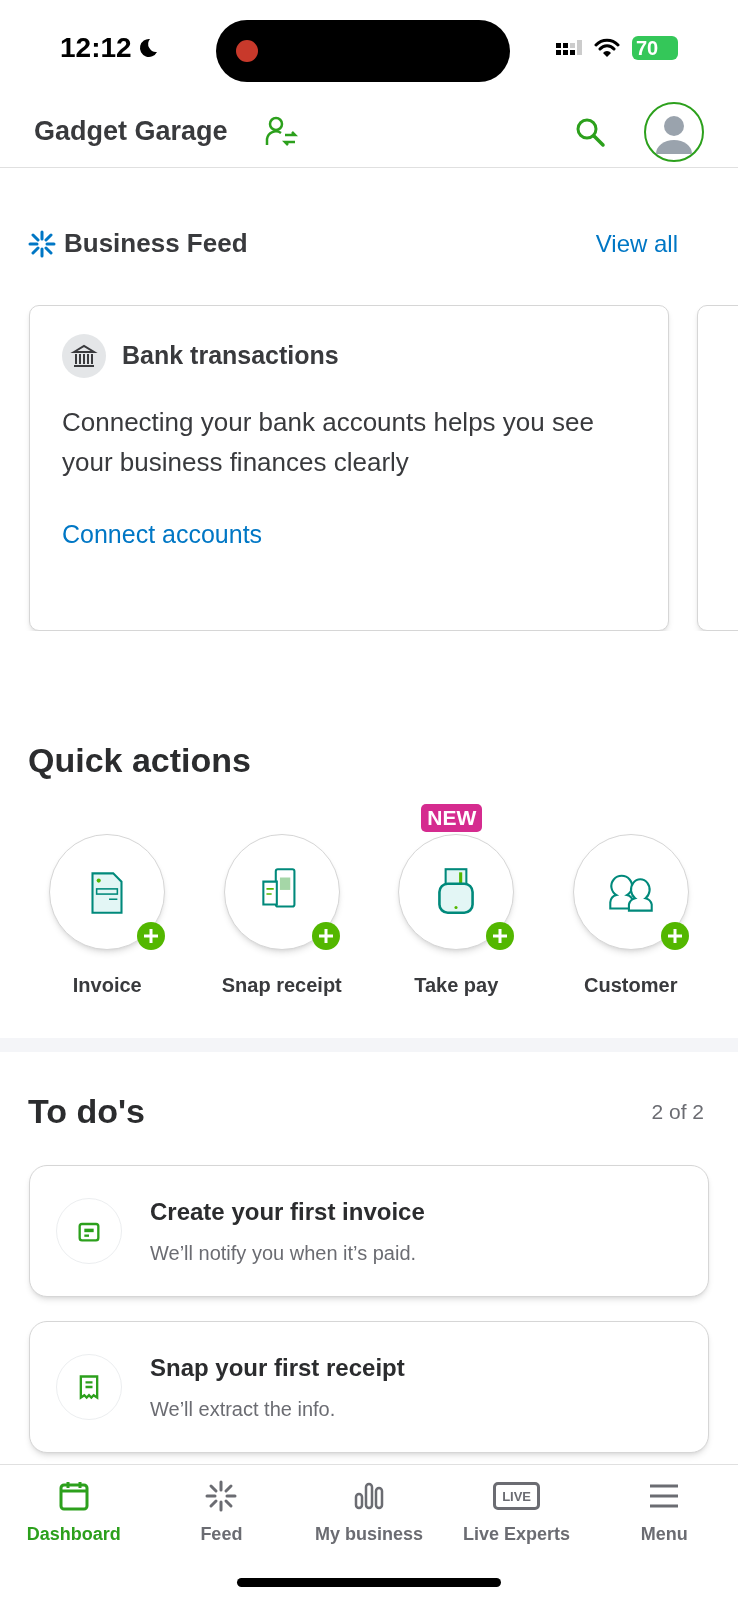 This screenshot has height=1600, width=738. What do you see at coordinates (230, 356) in the screenshot?
I see `card-title: Bank transactions` at bounding box center [230, 356].